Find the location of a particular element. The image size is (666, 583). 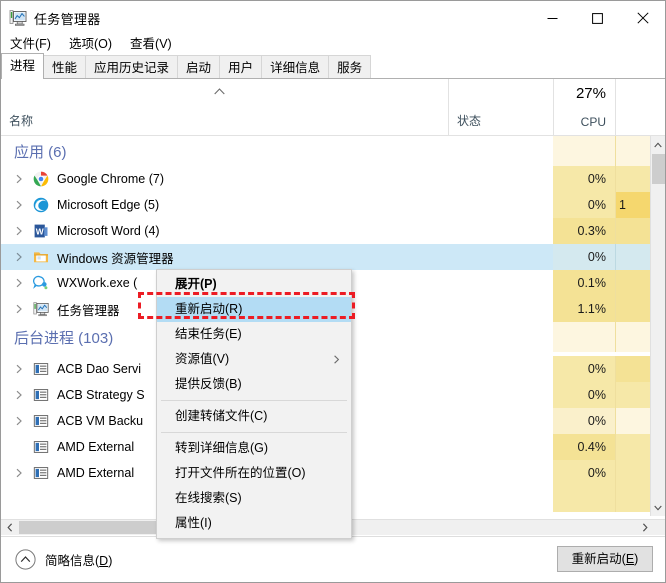

tab-app-history: 应用历史记录 is located at coordinates (132, 67).